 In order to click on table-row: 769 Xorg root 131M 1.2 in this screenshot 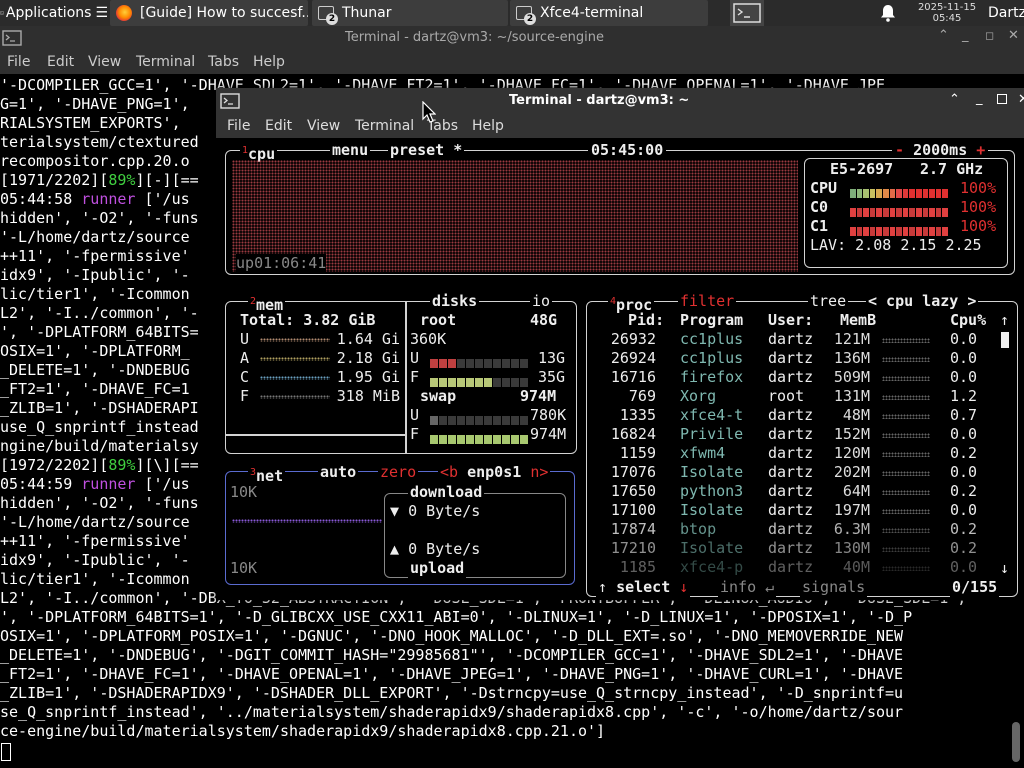, I will do `click(613, 396)`.